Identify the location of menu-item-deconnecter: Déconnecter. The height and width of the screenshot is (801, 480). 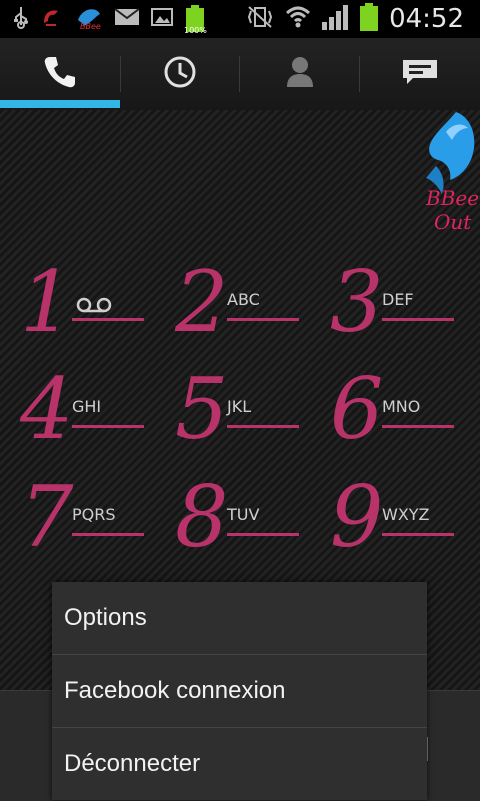
(239, 764).